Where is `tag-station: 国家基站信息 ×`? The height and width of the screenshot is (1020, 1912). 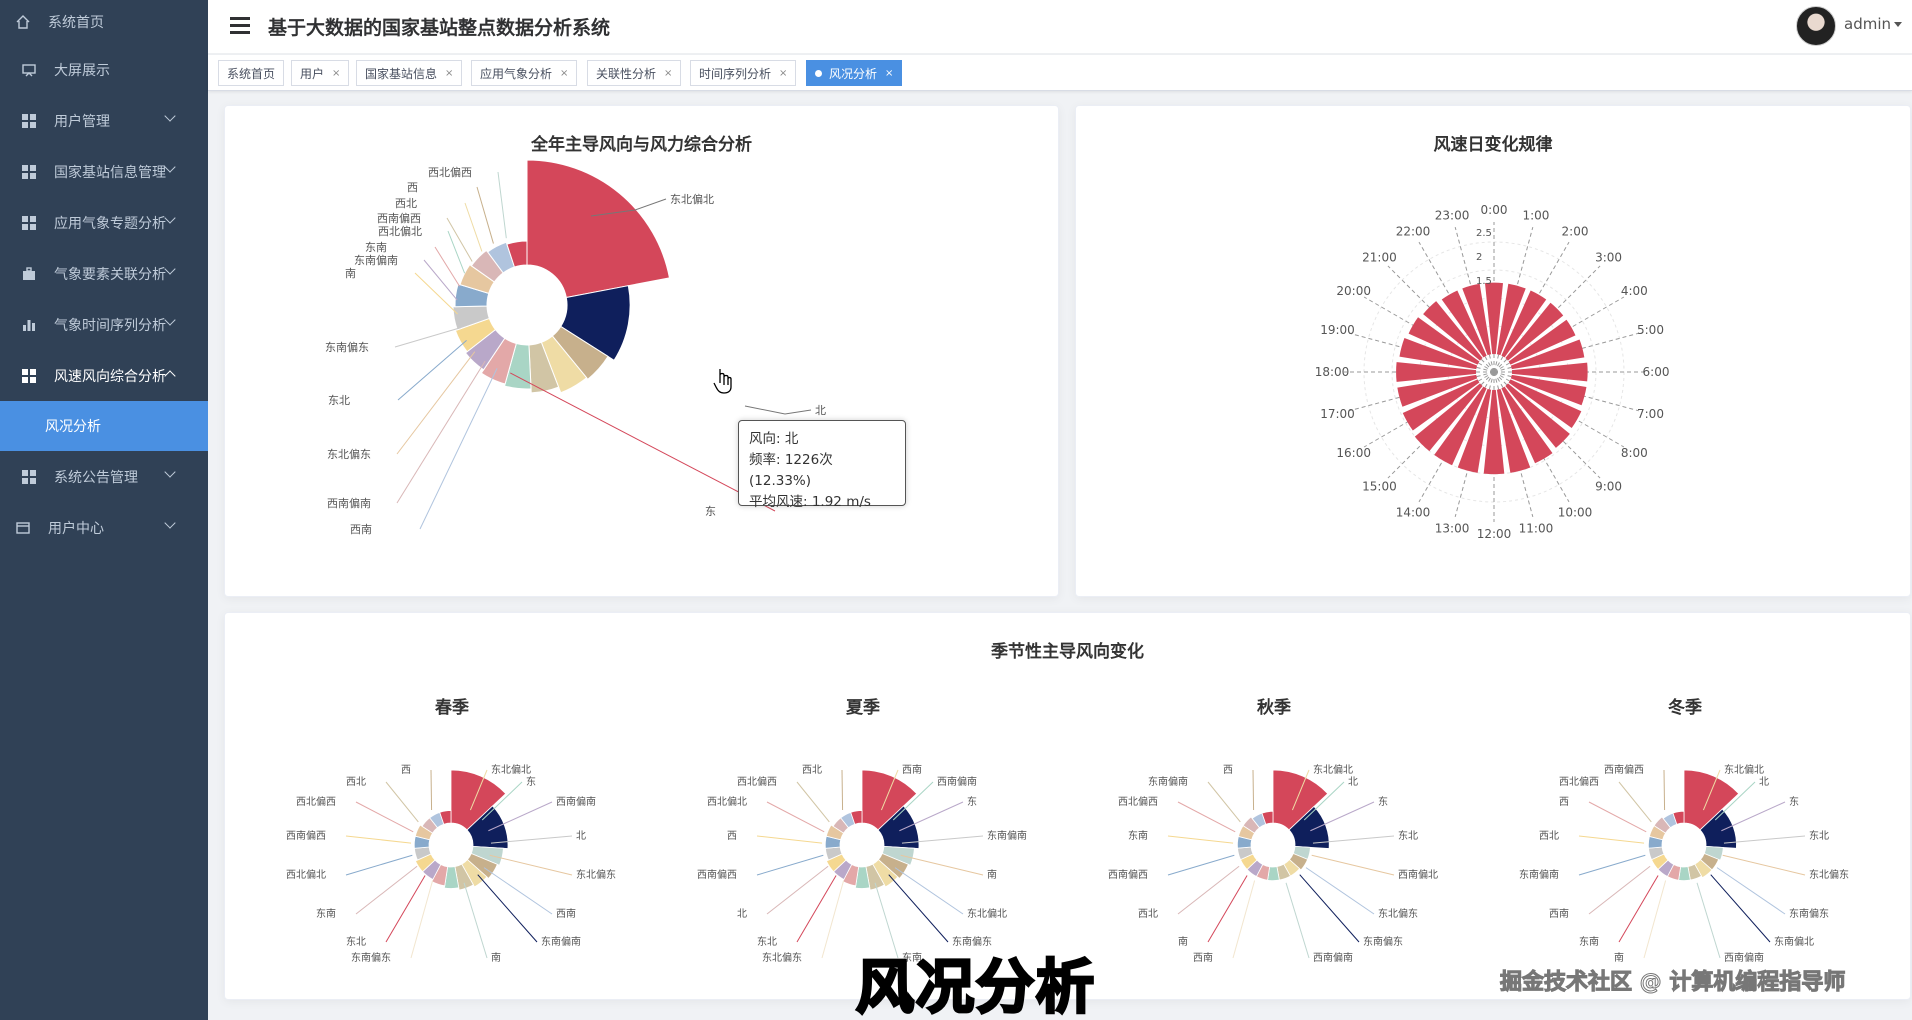 tag-station: 国家基站信息 × is located at coordinates (409, 73).